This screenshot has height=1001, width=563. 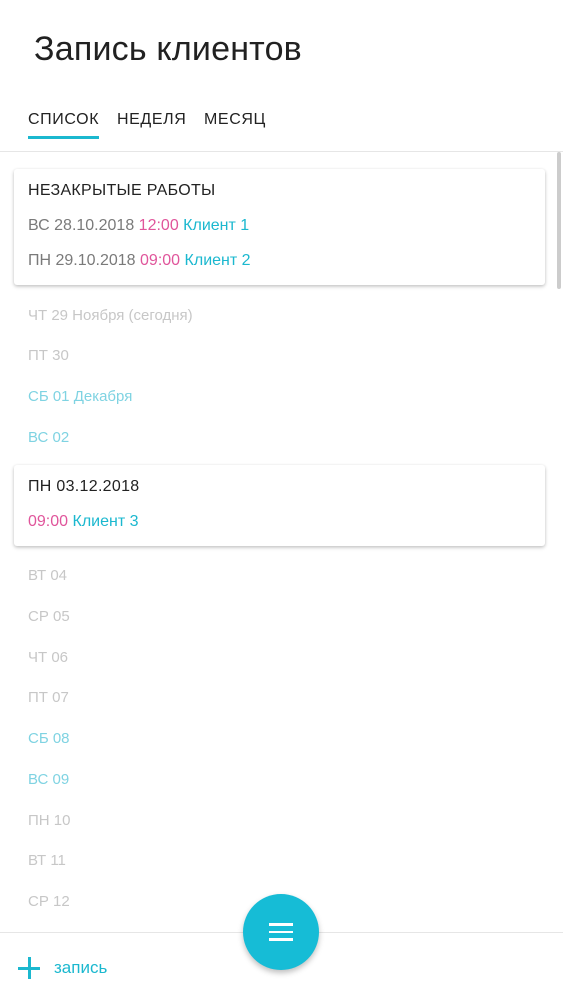 What do you see at coordinates (49, 616) in the screenshot?
I see `day-row: СР 05` at bounding box center [49, 616].